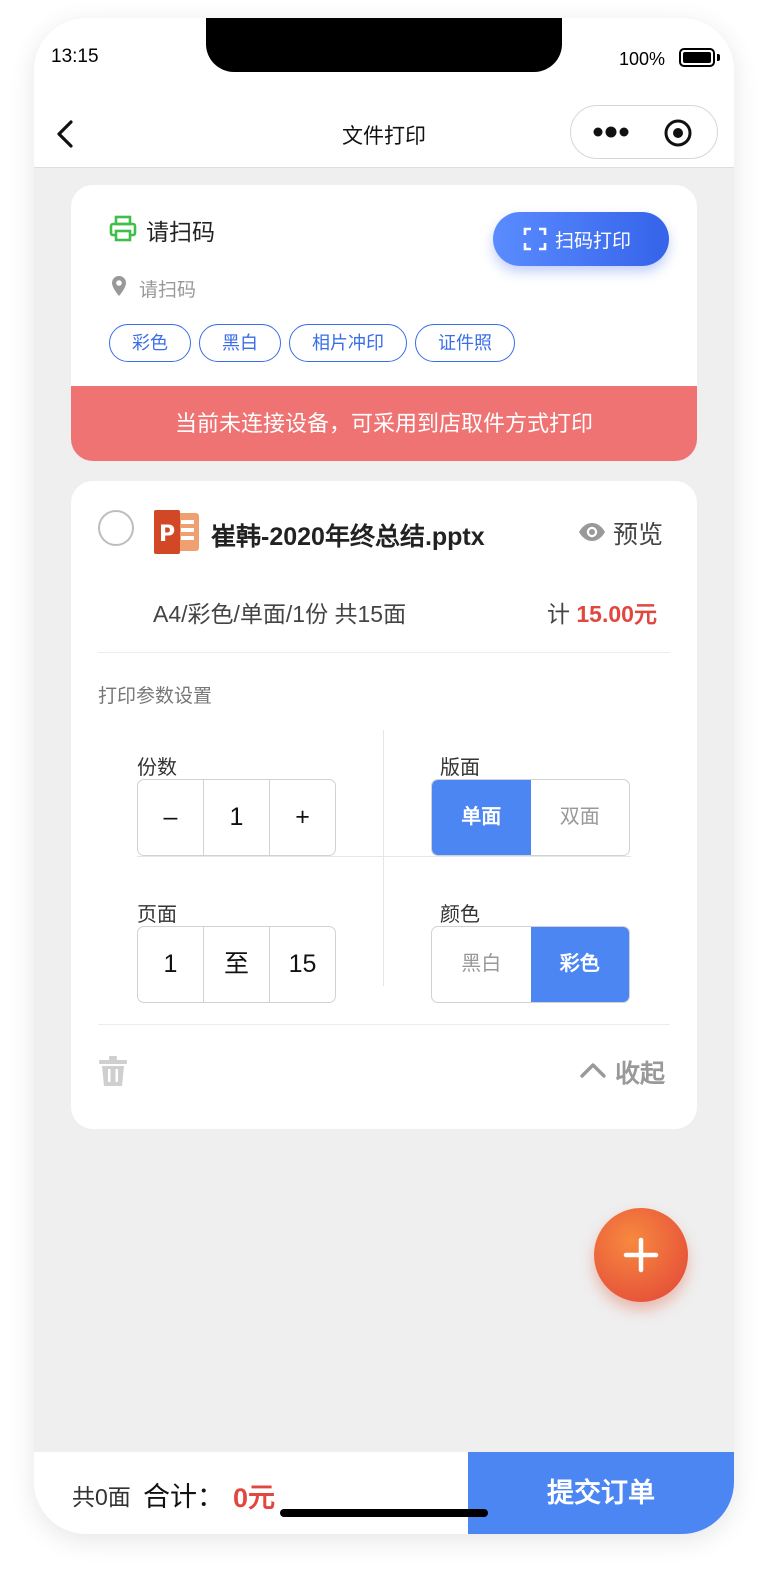 This screenshot has height=1576, width=760. What do you see at coordinates (348, 537) in the screenshot?
I see `file-name: 崔韩-2020年终总结.pptx` at bounding box center [348, 537].